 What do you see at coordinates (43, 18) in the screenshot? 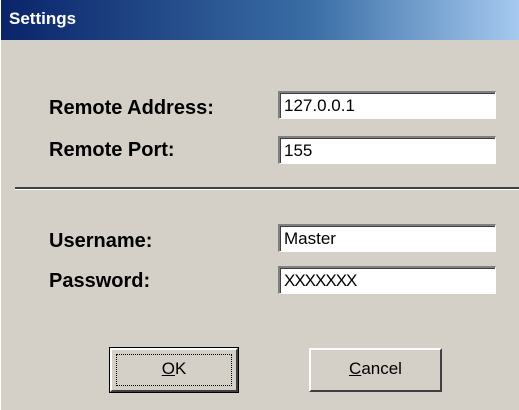
I see `window-title: Settings` at bounding box center [43, 18].